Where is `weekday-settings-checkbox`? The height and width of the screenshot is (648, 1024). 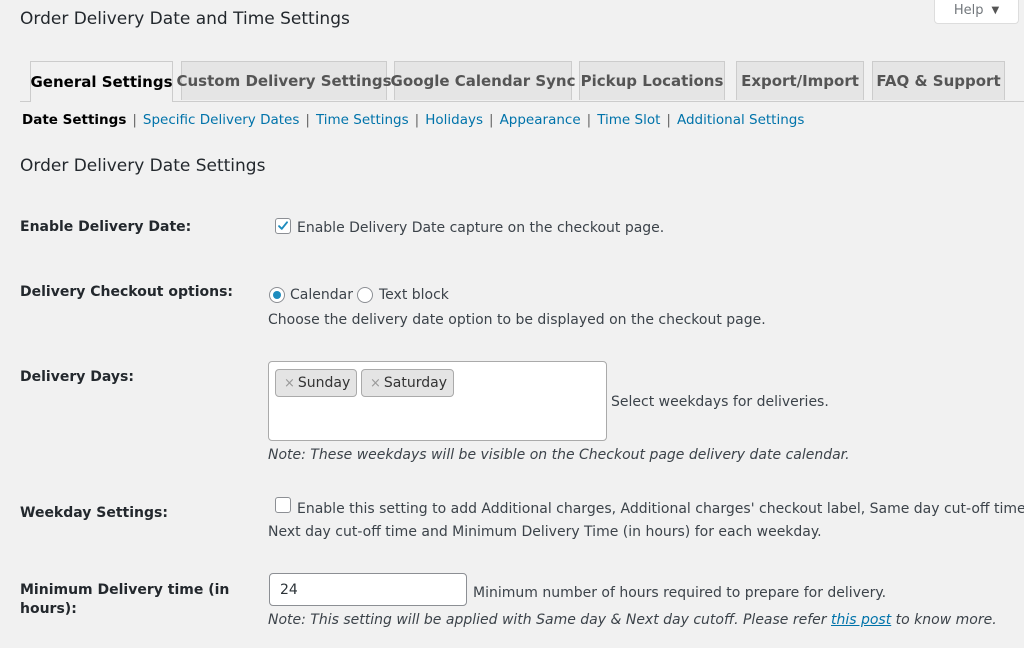
weekday-settings-checkbox is located at coordinates (283, 505).